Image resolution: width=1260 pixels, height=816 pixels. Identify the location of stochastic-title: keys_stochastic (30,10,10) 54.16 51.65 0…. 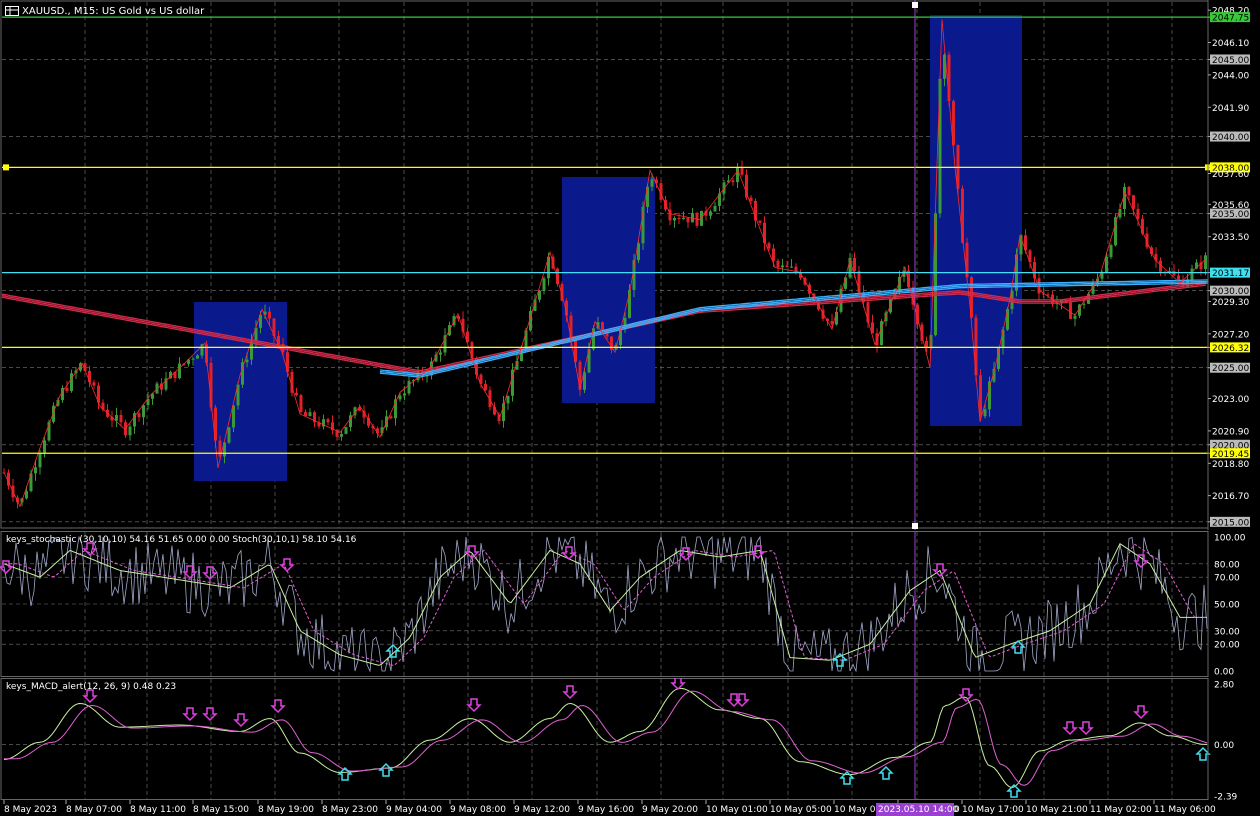
(181, 540).